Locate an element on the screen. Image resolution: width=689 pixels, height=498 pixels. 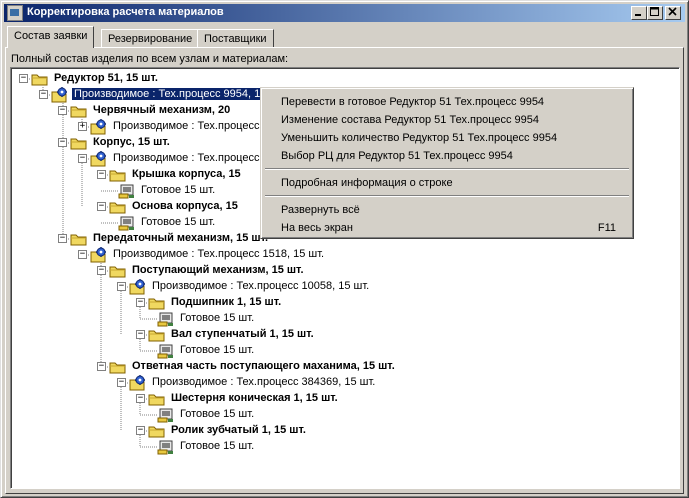
tab-suppliers: Поставщики is located at coordinates (235, 38).